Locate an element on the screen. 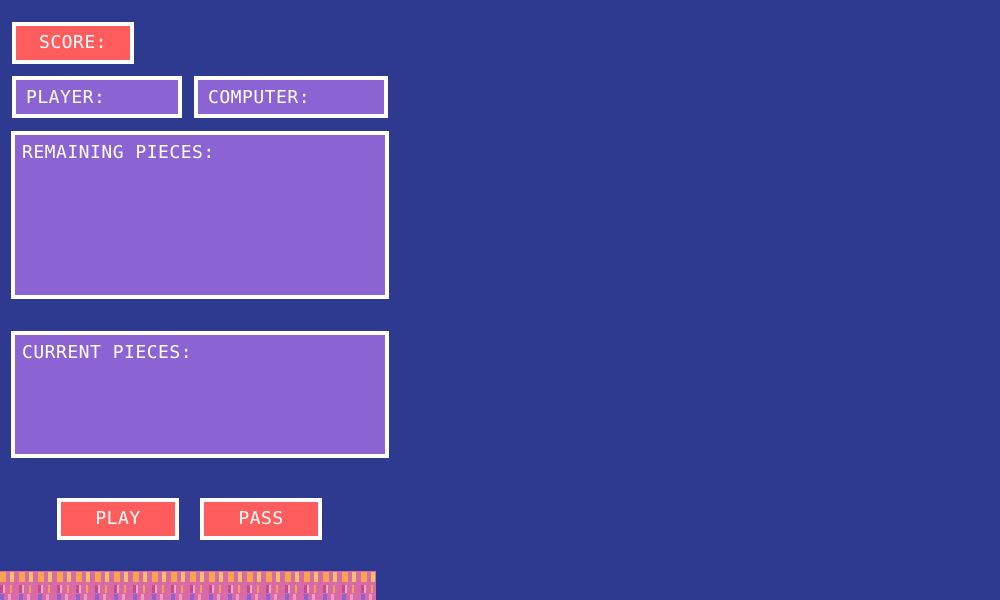 The image size is (1000, 600). computer-panel: COMPUTER: is located at coordinates (291, 97).